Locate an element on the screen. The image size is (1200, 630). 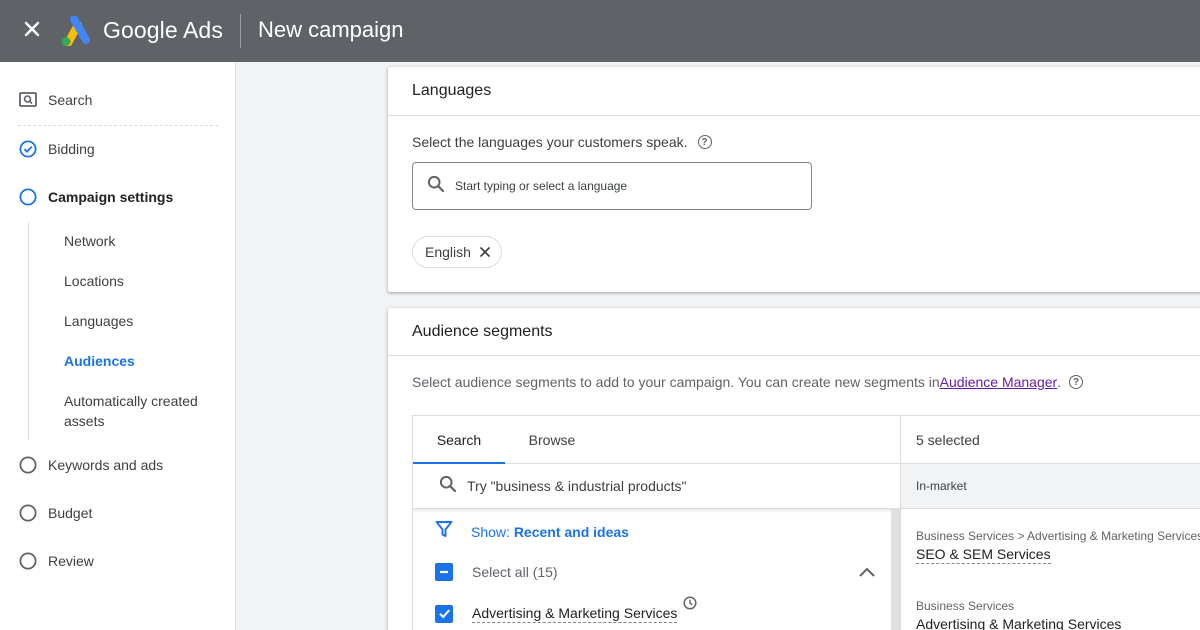
substep-auto-assets: Automatically created assets is located at coordinates (144, 411).